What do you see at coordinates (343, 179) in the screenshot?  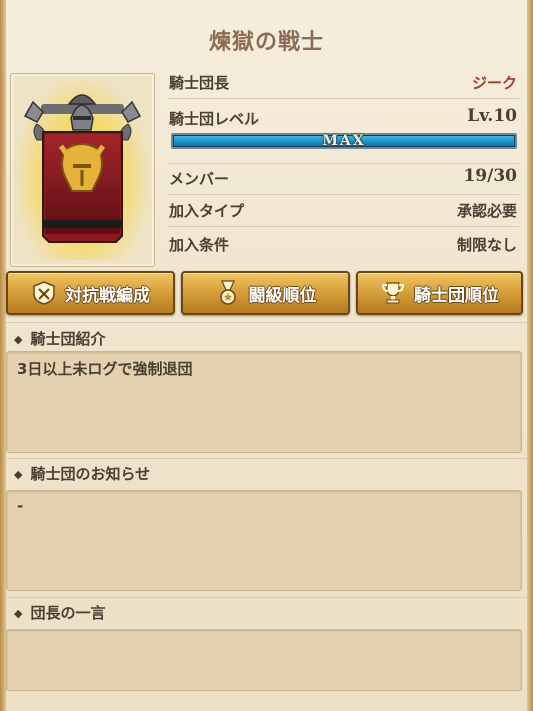 I see `members-row: メンバー 19/30` at bounding box center [343, 179].